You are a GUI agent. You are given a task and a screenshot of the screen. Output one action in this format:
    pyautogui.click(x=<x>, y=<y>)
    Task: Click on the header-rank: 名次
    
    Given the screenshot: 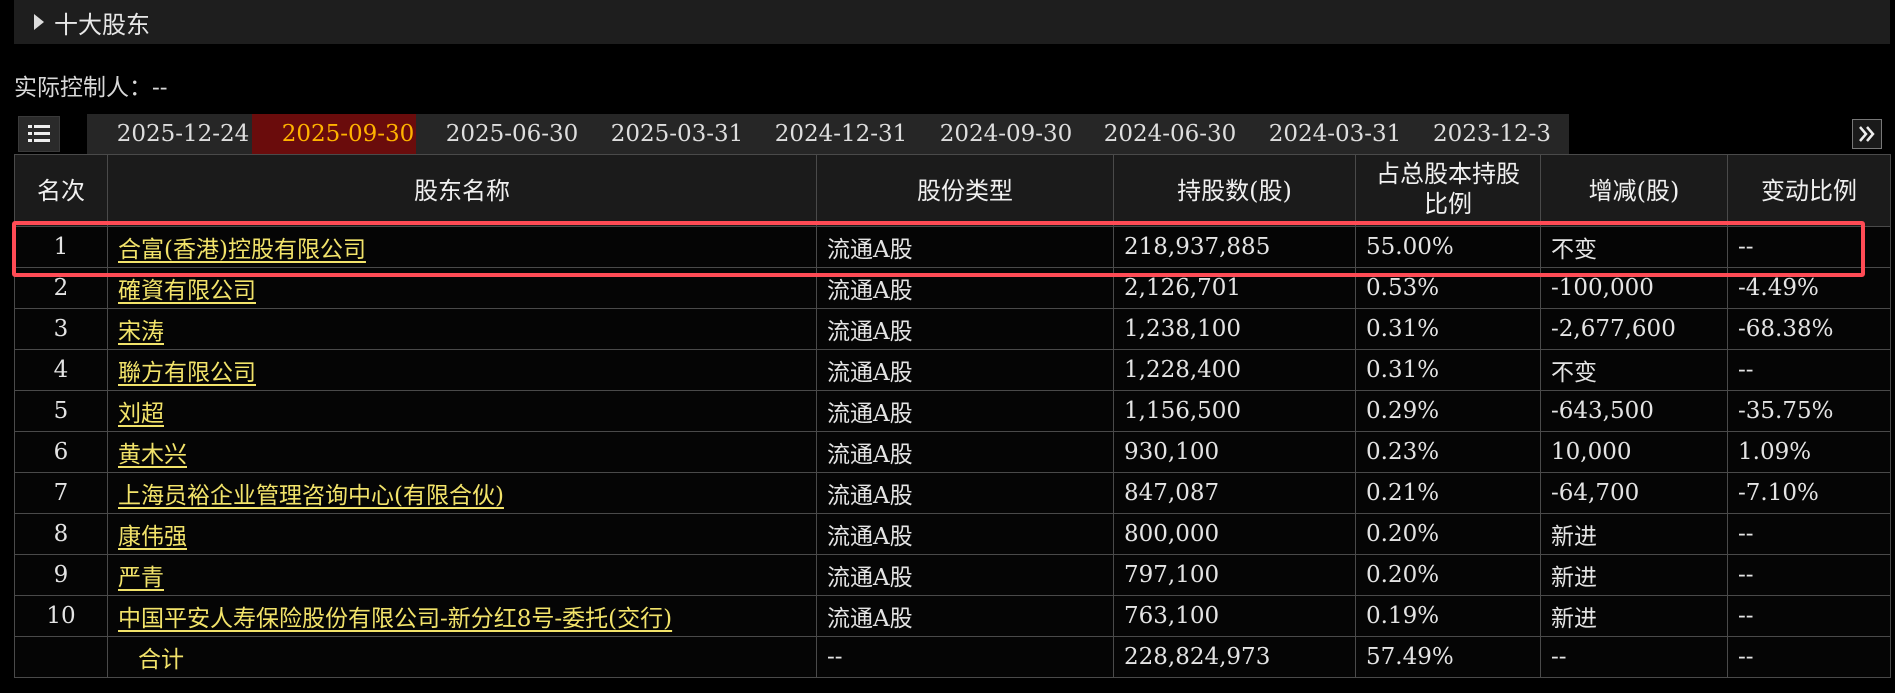 What is the action you would take?
    pyautogui.click(x=61, y=190)
    